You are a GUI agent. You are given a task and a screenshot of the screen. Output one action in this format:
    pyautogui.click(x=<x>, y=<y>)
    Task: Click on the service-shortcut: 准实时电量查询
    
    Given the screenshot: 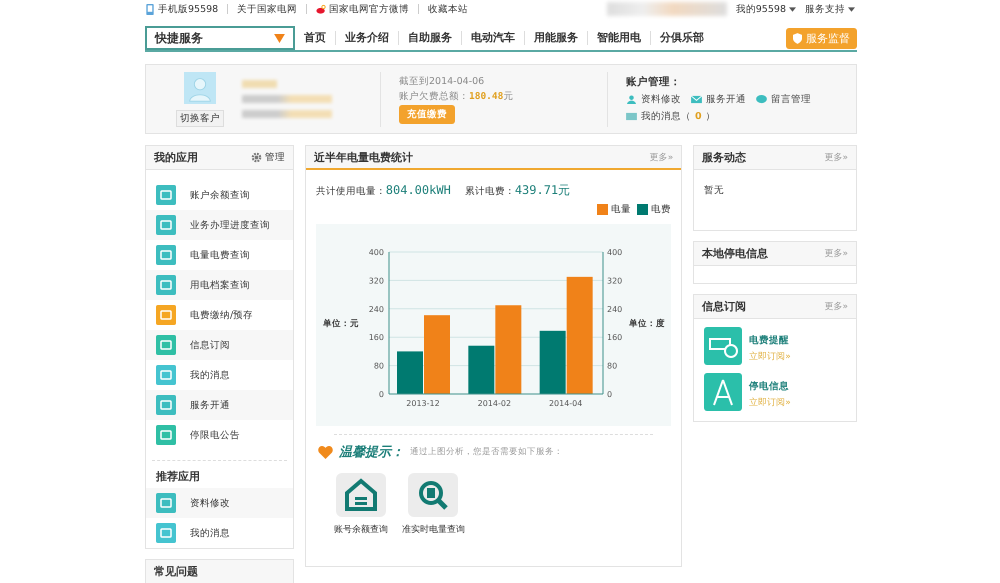 What is the action you would take?
    pyautogui.click(x=433, y=504)
    